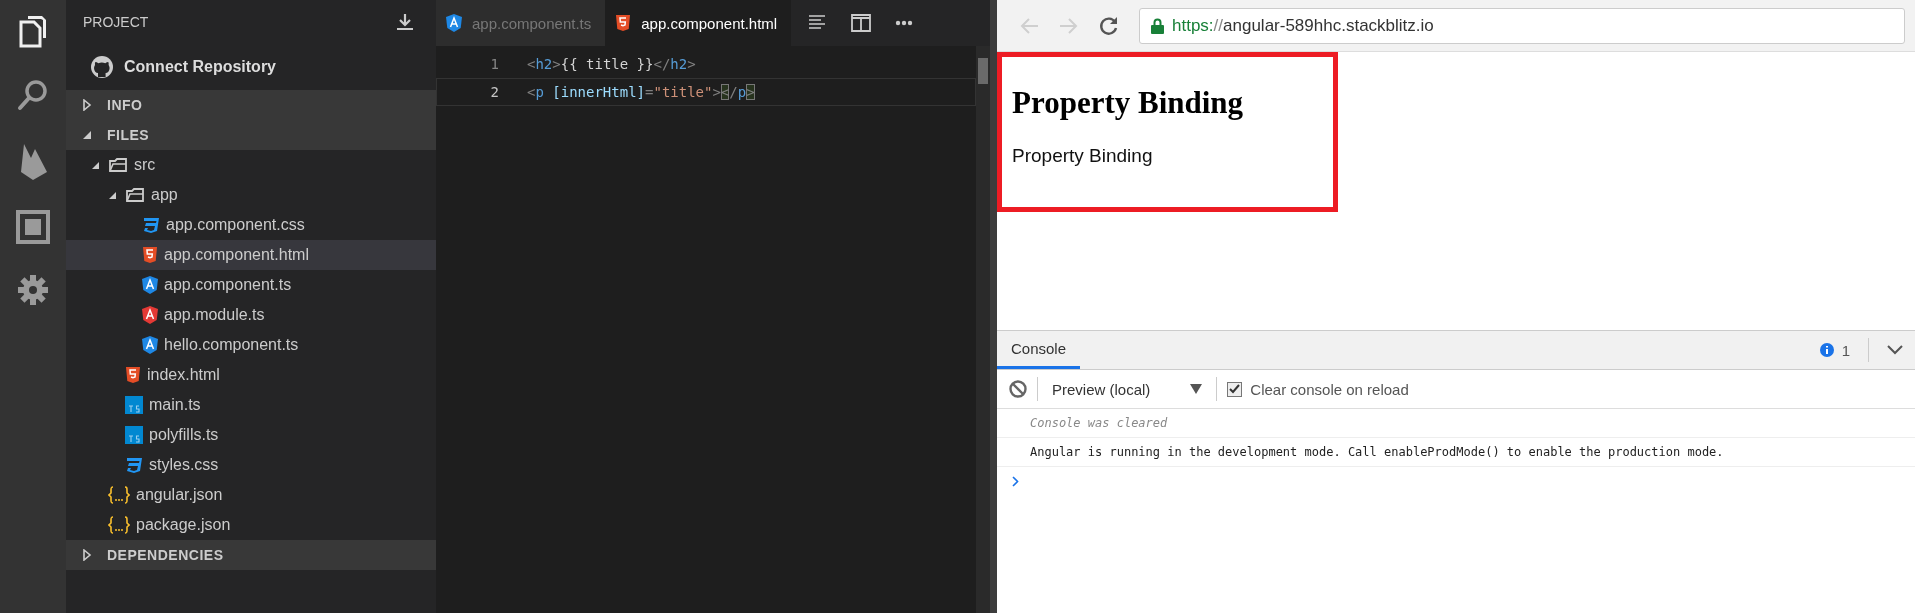 Image resolution: width=1915 pixels, height=613 pixels. Describe the element at coordinates (1157, 25) in the screenshot. I see `lock-icon` at that location.